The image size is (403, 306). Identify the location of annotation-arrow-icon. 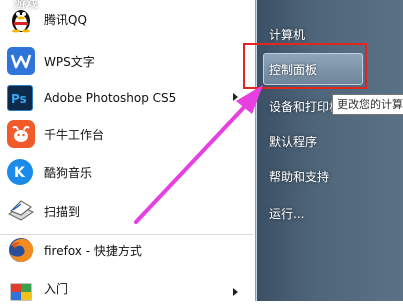
(198, 154).